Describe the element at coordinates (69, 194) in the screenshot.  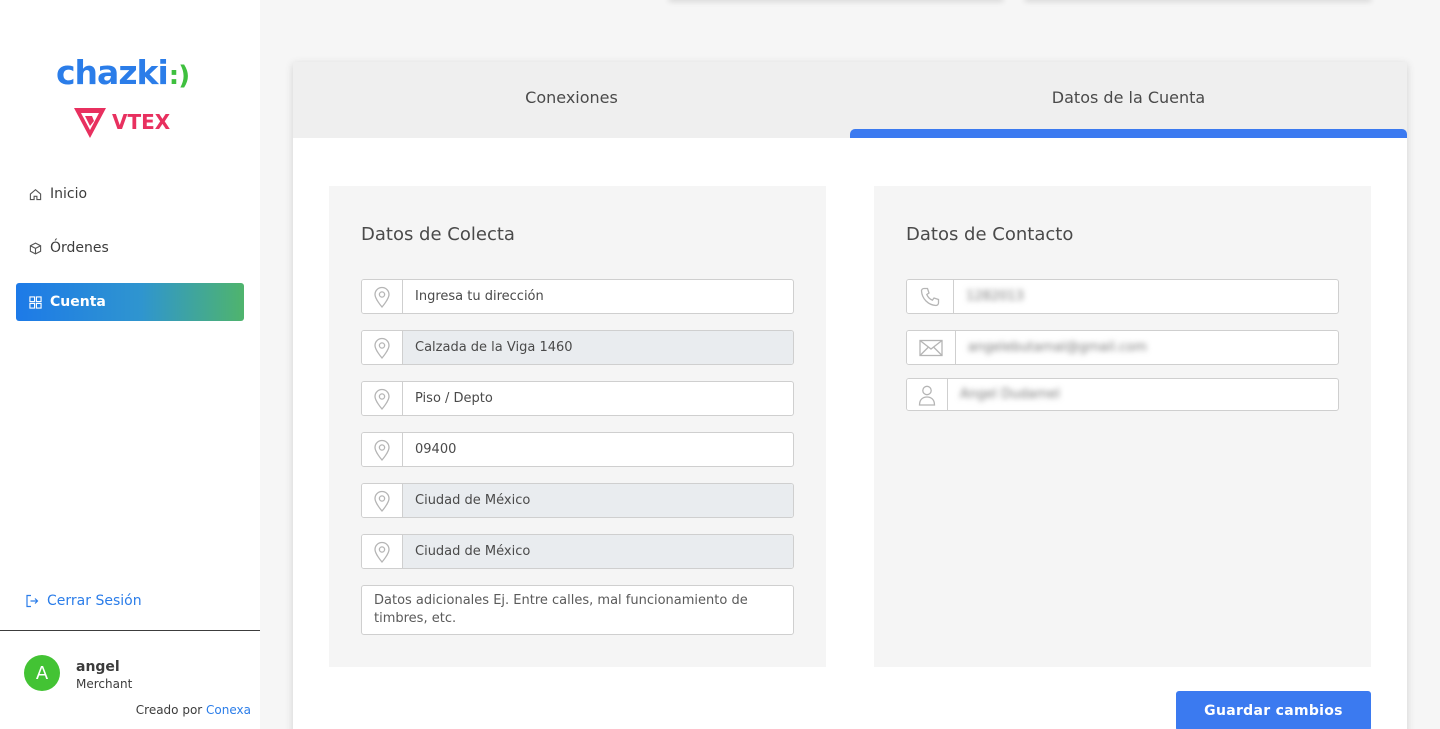
I see `sidebar-item-label: Inicio` at that location.